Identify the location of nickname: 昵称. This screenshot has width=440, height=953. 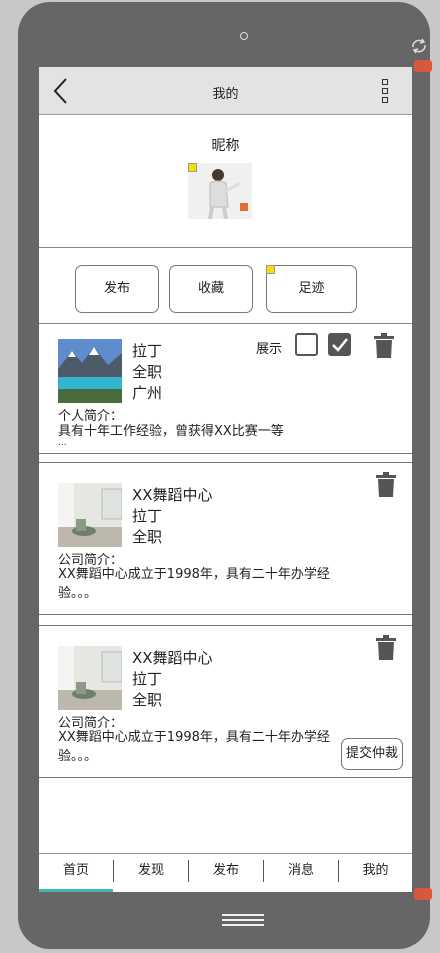
(225, 146).